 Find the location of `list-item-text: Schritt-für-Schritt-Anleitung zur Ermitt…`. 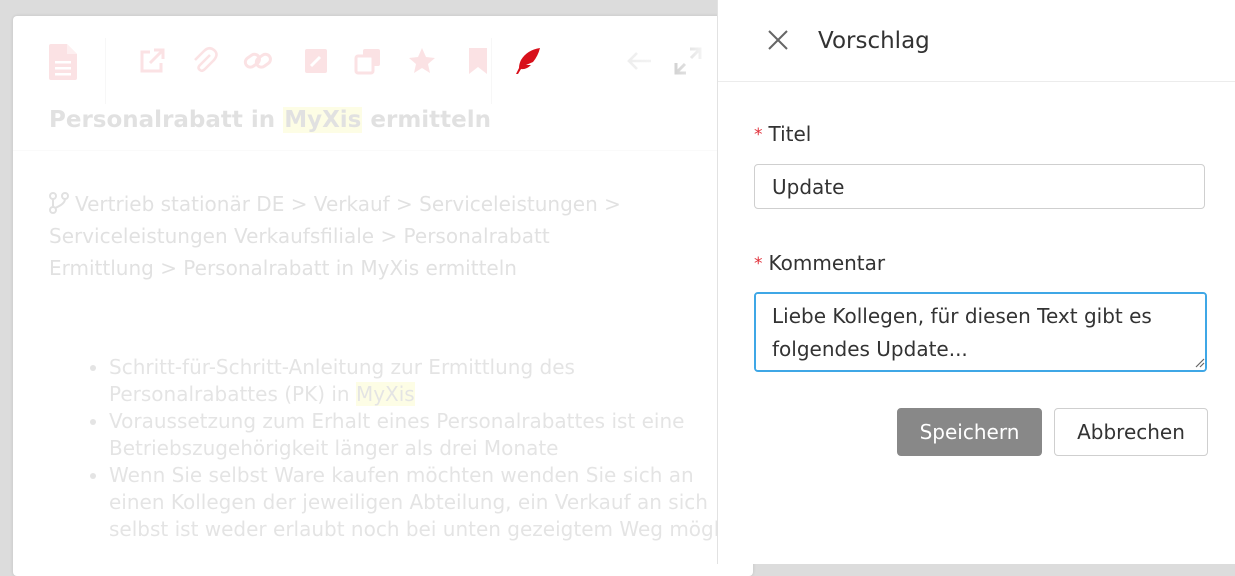

list-item-text: Schritt-für-Schritt-Anleitung zur Ermitt… is located at coordinates (342, 380).